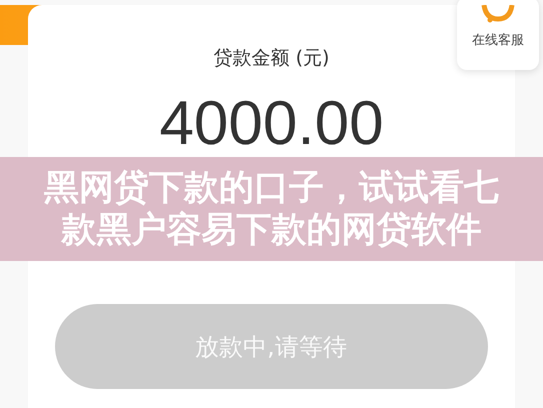 This screenshot has width=543, height=408. I want to click on loan-amount-label: 贷款金额 (元), so click(272, 58).